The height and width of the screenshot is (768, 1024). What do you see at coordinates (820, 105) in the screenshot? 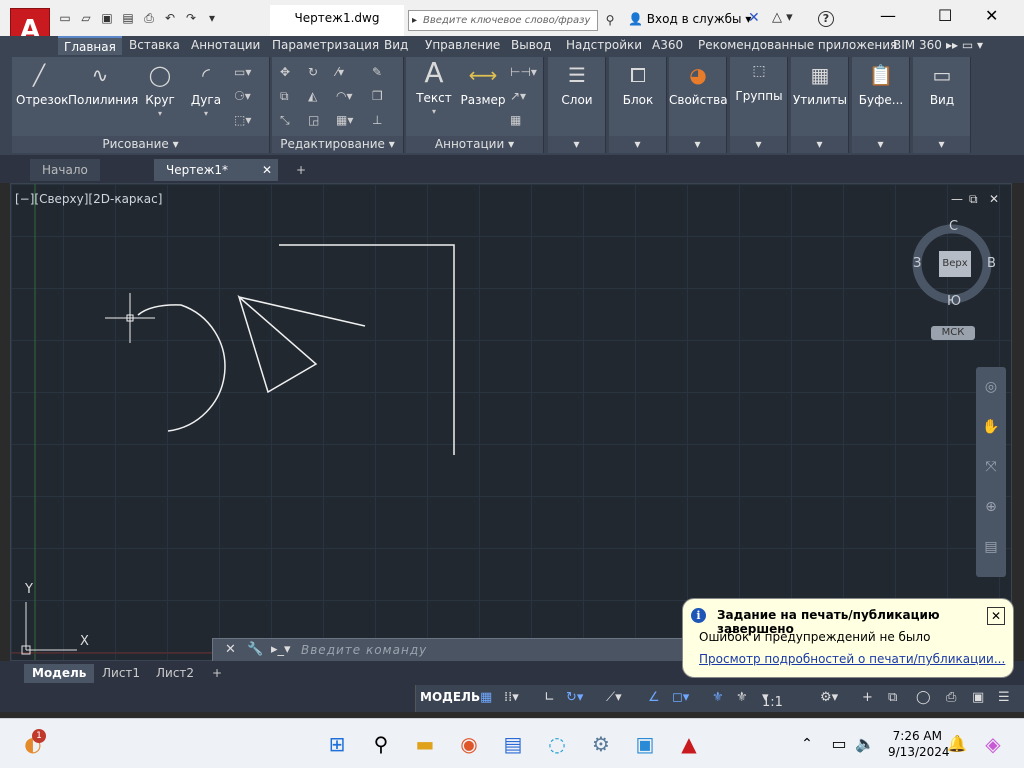
I see `utilities-panel: ▦ Утилиты ▾` at bounding box center [820, 105].